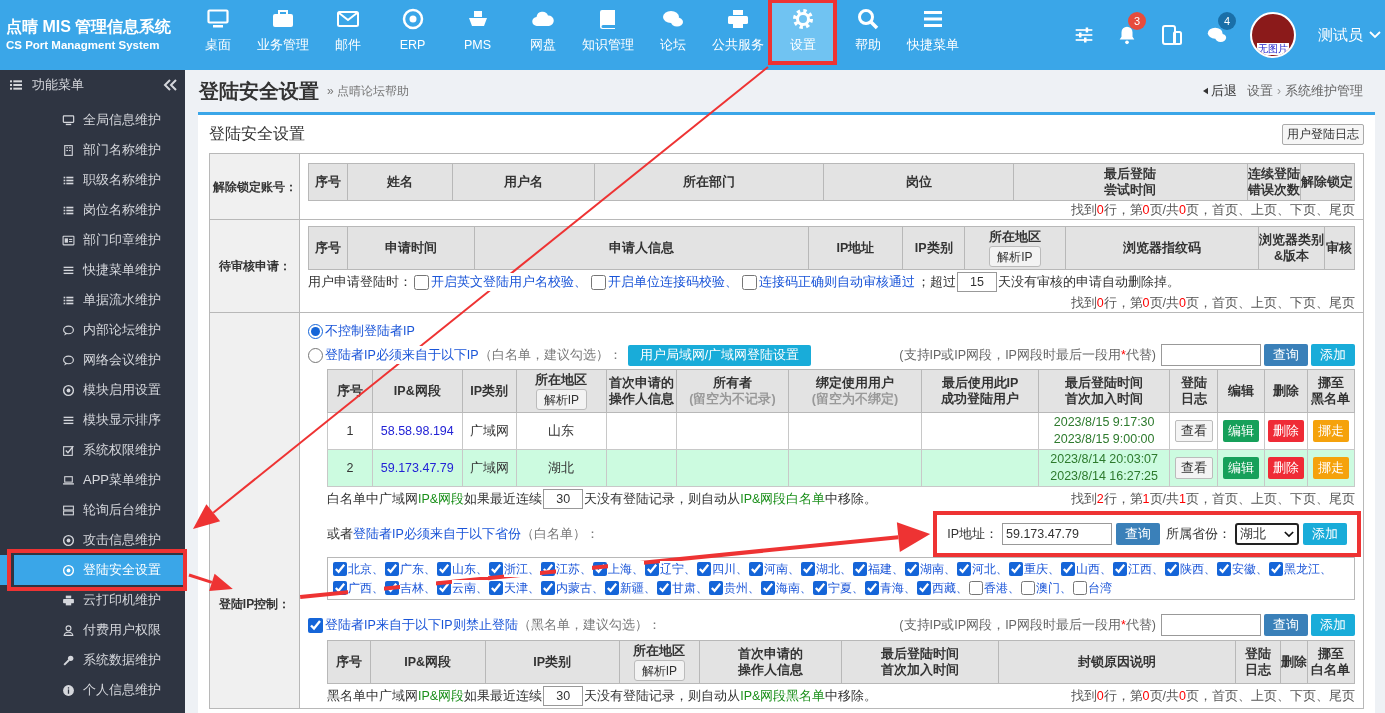 This screenshot has height=713, width=1385. I want to click on note-text: 白名单中广域网IP&网段如果最近连续, so click(435, 499).